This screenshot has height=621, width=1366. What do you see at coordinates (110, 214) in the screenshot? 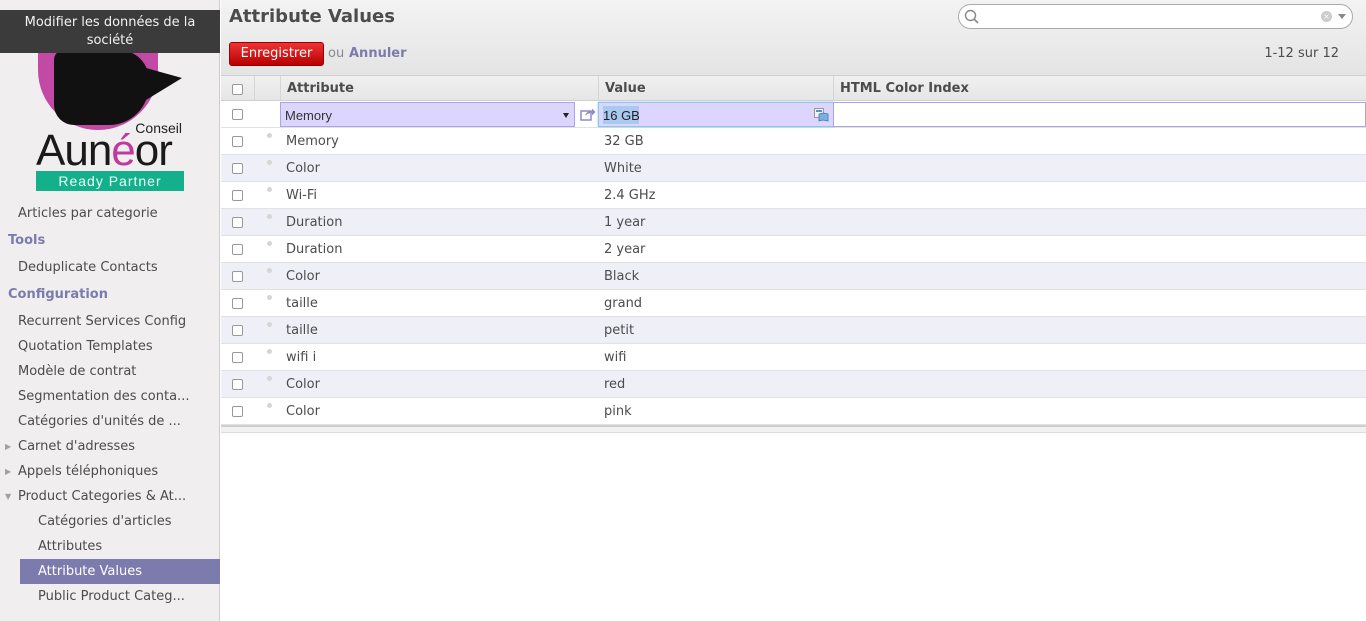
I see `sidebar-item-articles-par-categorie: Articles par categorie` at bounding box center [110, 214].